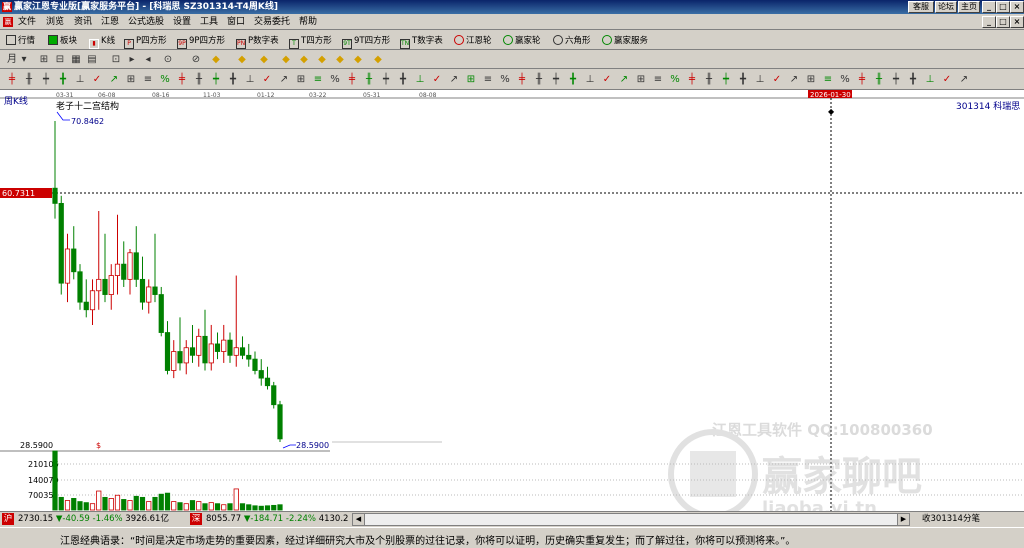 The width and height of the screenshot is (1024, 548). What do you see at coordinates (236, 22) in the screenshot?
I see `menu-window: 窗口` at bounding box center [236, 22].